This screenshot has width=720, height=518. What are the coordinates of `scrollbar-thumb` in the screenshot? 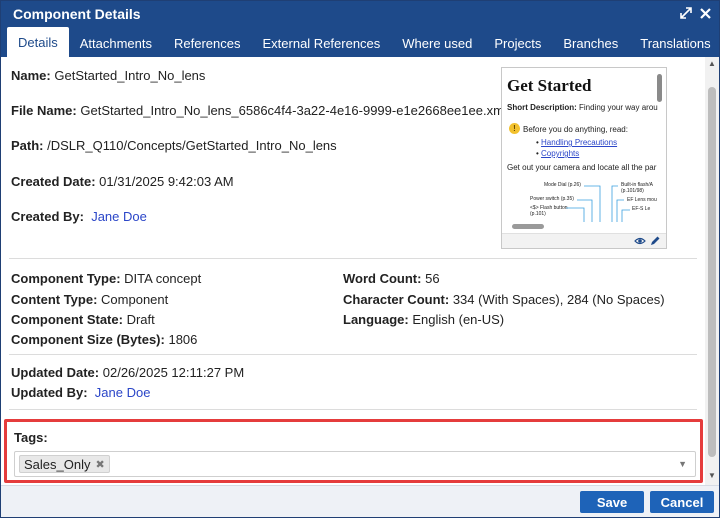 It's located at (712, 272).